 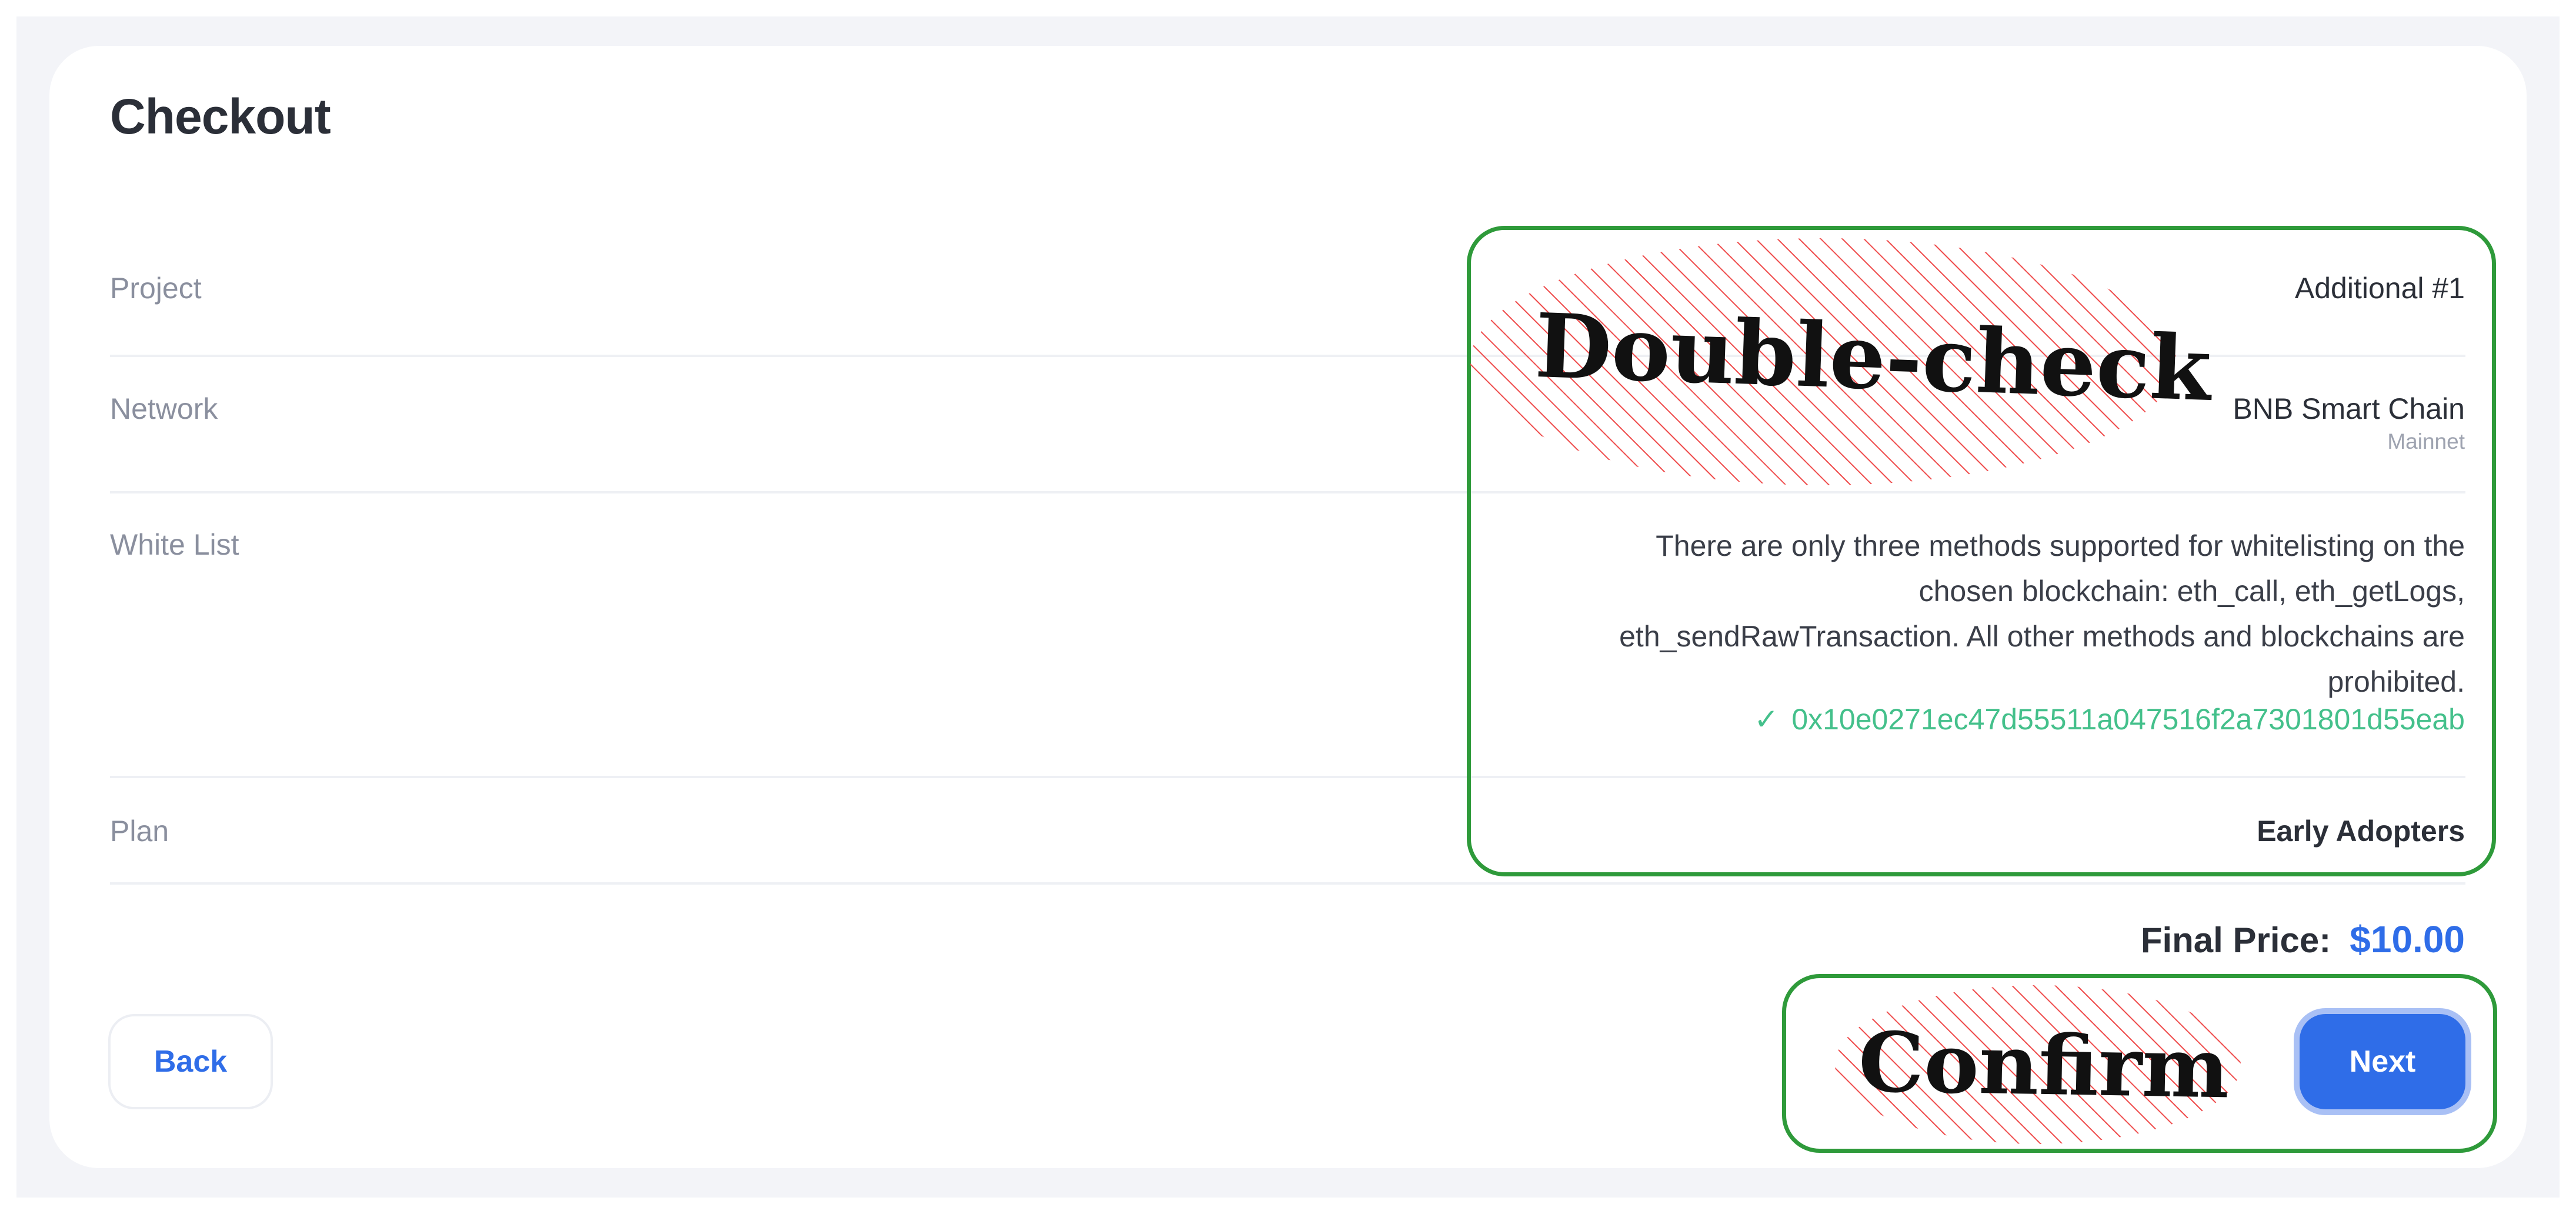 What do you see at coordinates (139, 831) in the screenshot?
I see `plan-label: Plan` at bounding box center [139, 831].